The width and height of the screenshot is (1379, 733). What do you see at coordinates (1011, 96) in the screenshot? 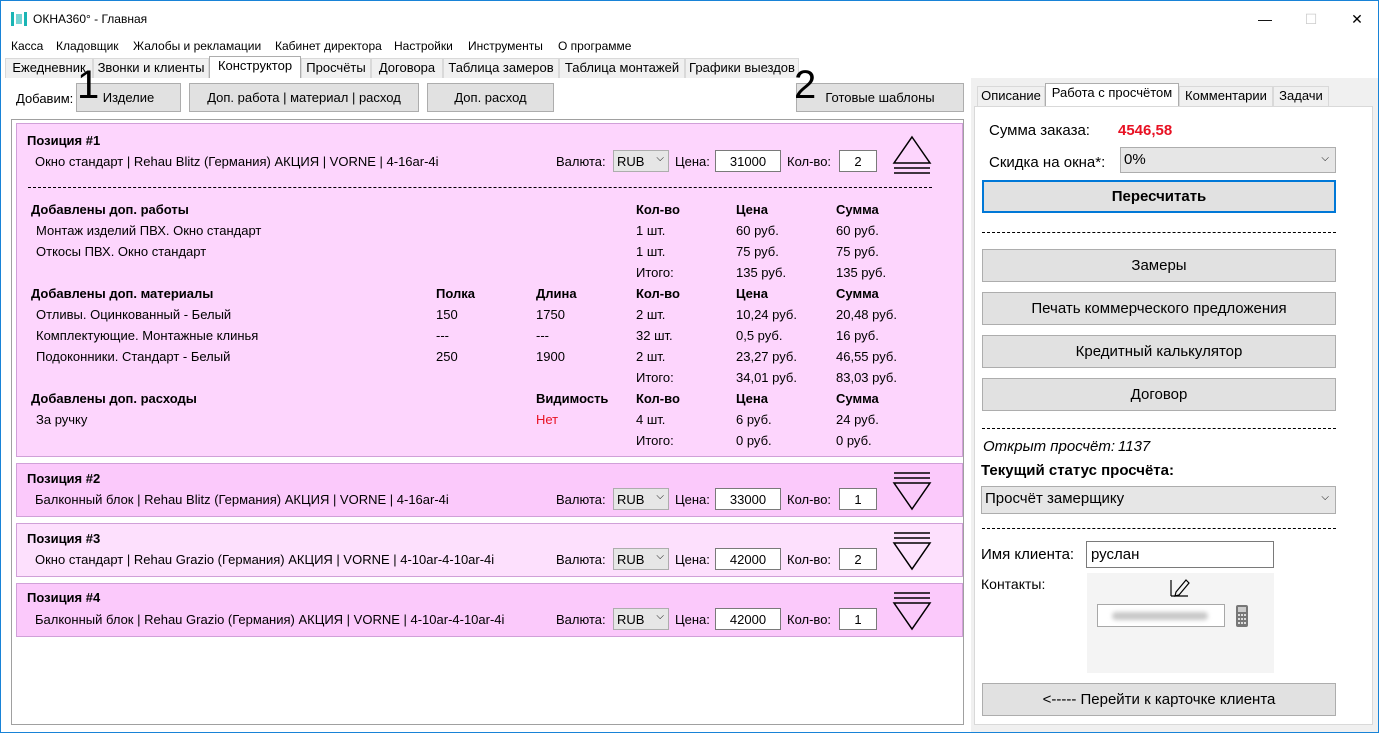
I see `tab-description: Описание` at bounding box center [1011, 96].